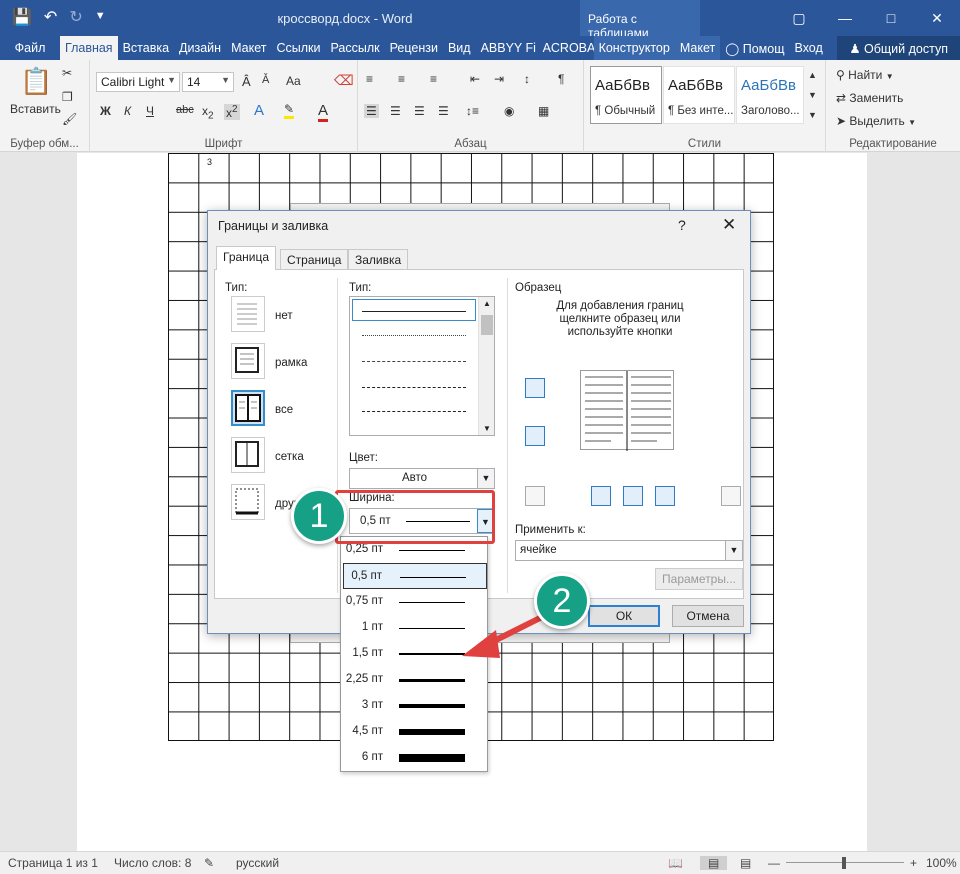 This screenshot has height=874, width=960. Describe the element at coordinates (319, 516) in the screenshot. I see `step-1-badge: 1` at that location.